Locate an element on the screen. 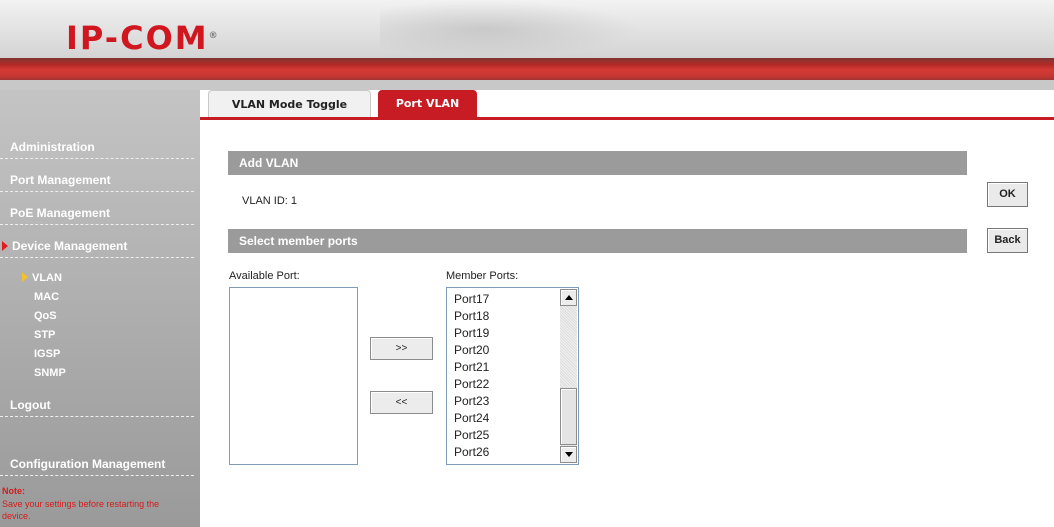  list-item: Port26 is located at coordinates (471, 452).